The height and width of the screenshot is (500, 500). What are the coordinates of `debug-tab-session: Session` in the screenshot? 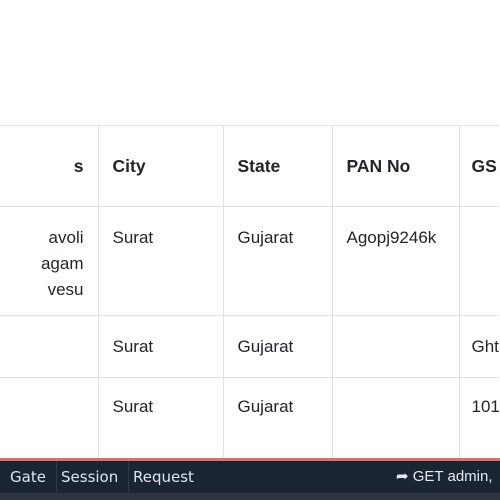 It's located at (90, 477).